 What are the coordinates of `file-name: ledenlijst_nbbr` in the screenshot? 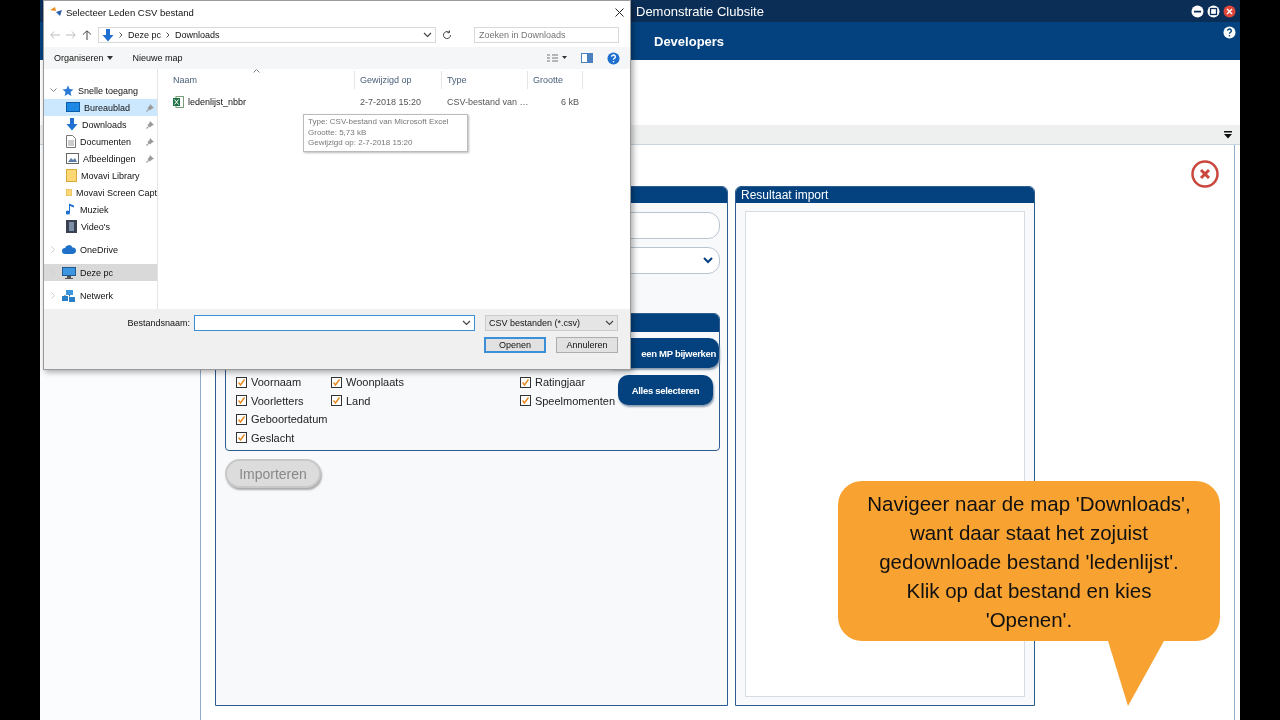 It's located at (217, 102).